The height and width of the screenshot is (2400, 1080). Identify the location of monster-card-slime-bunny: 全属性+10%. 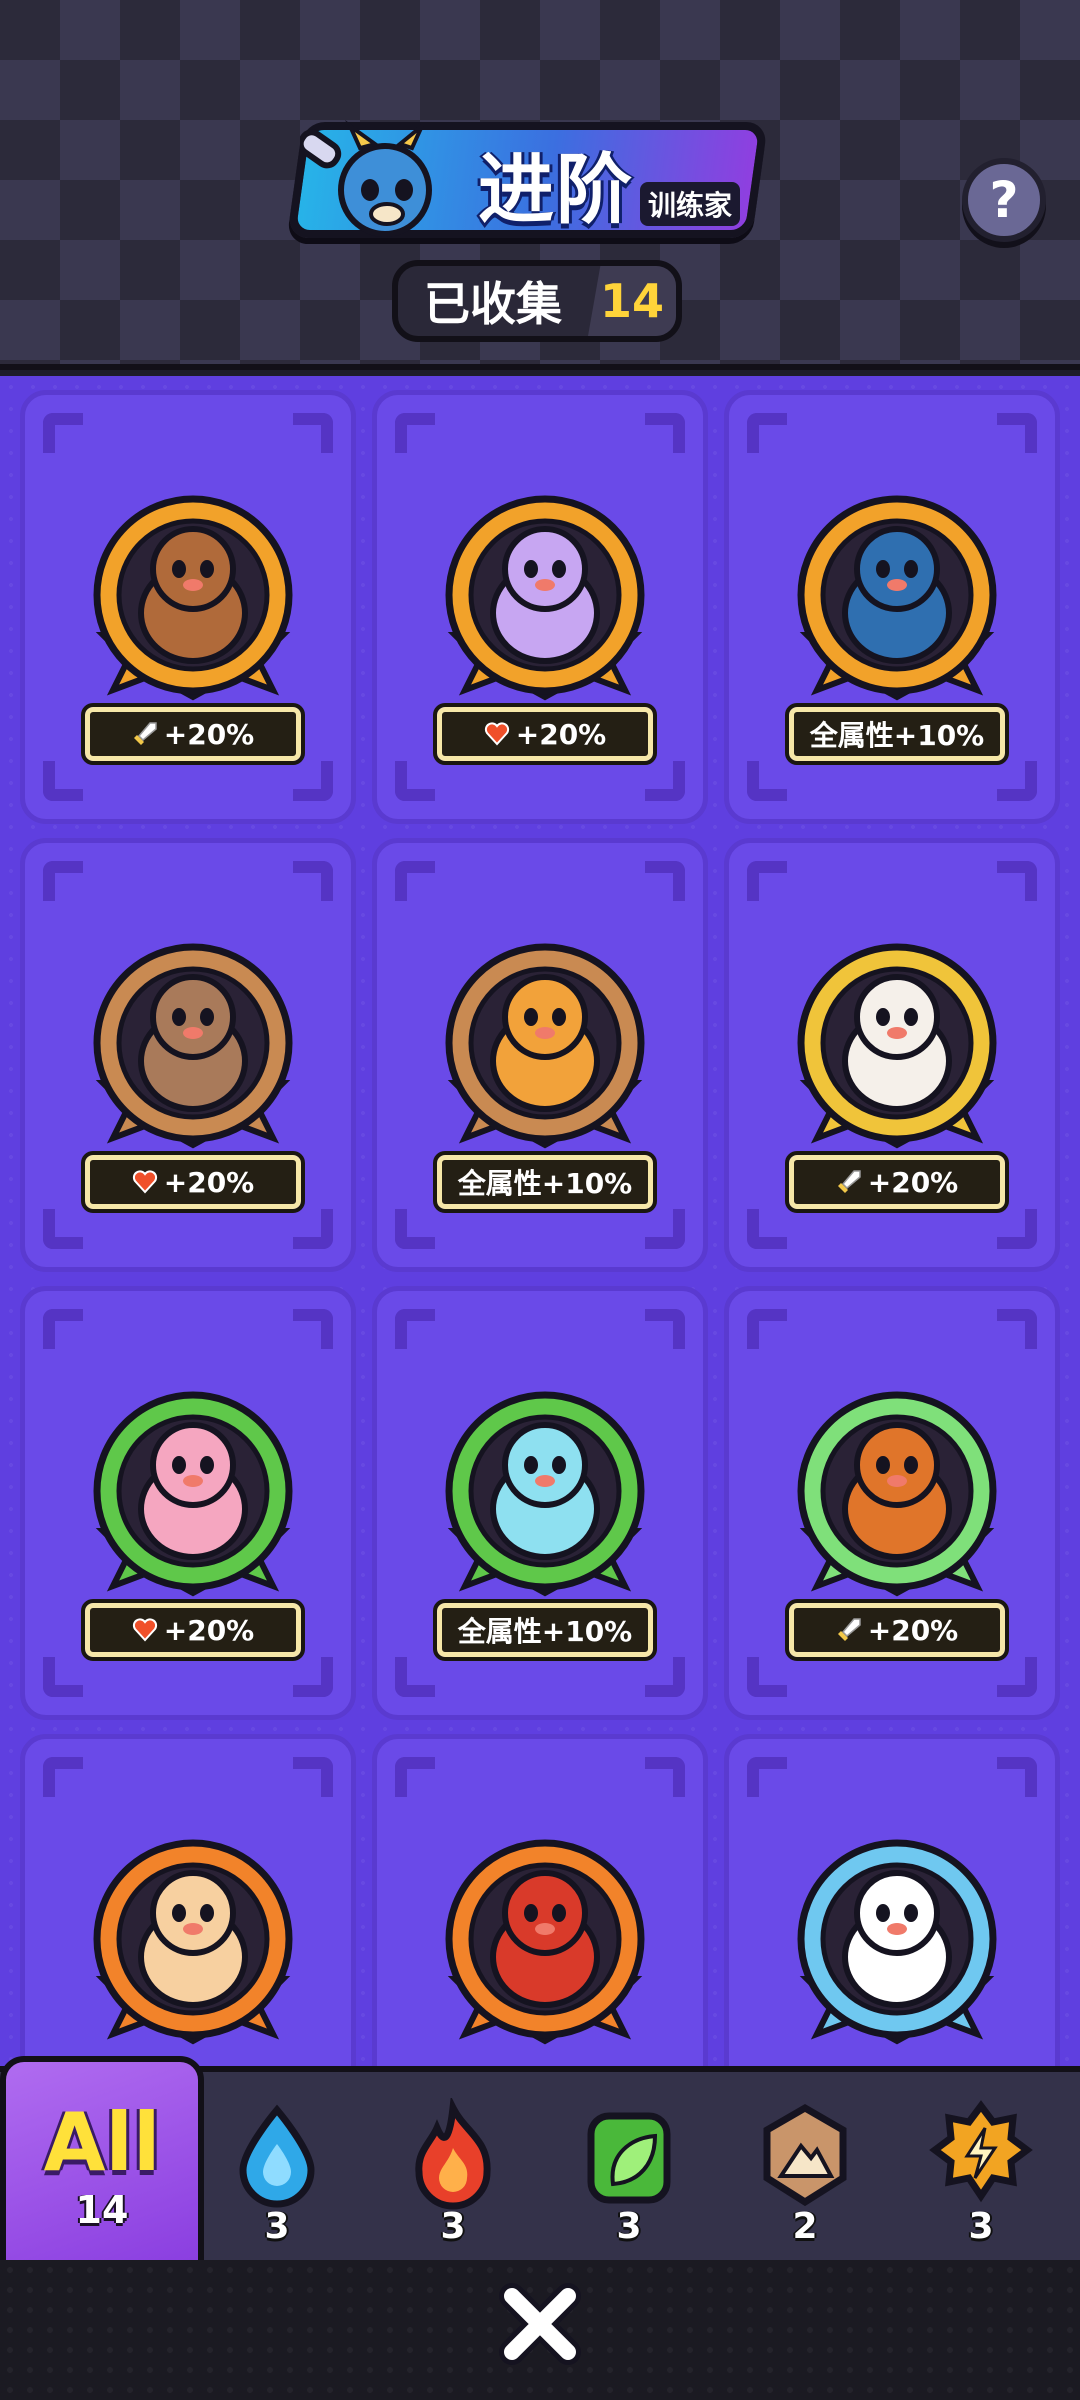
(540, 1055).